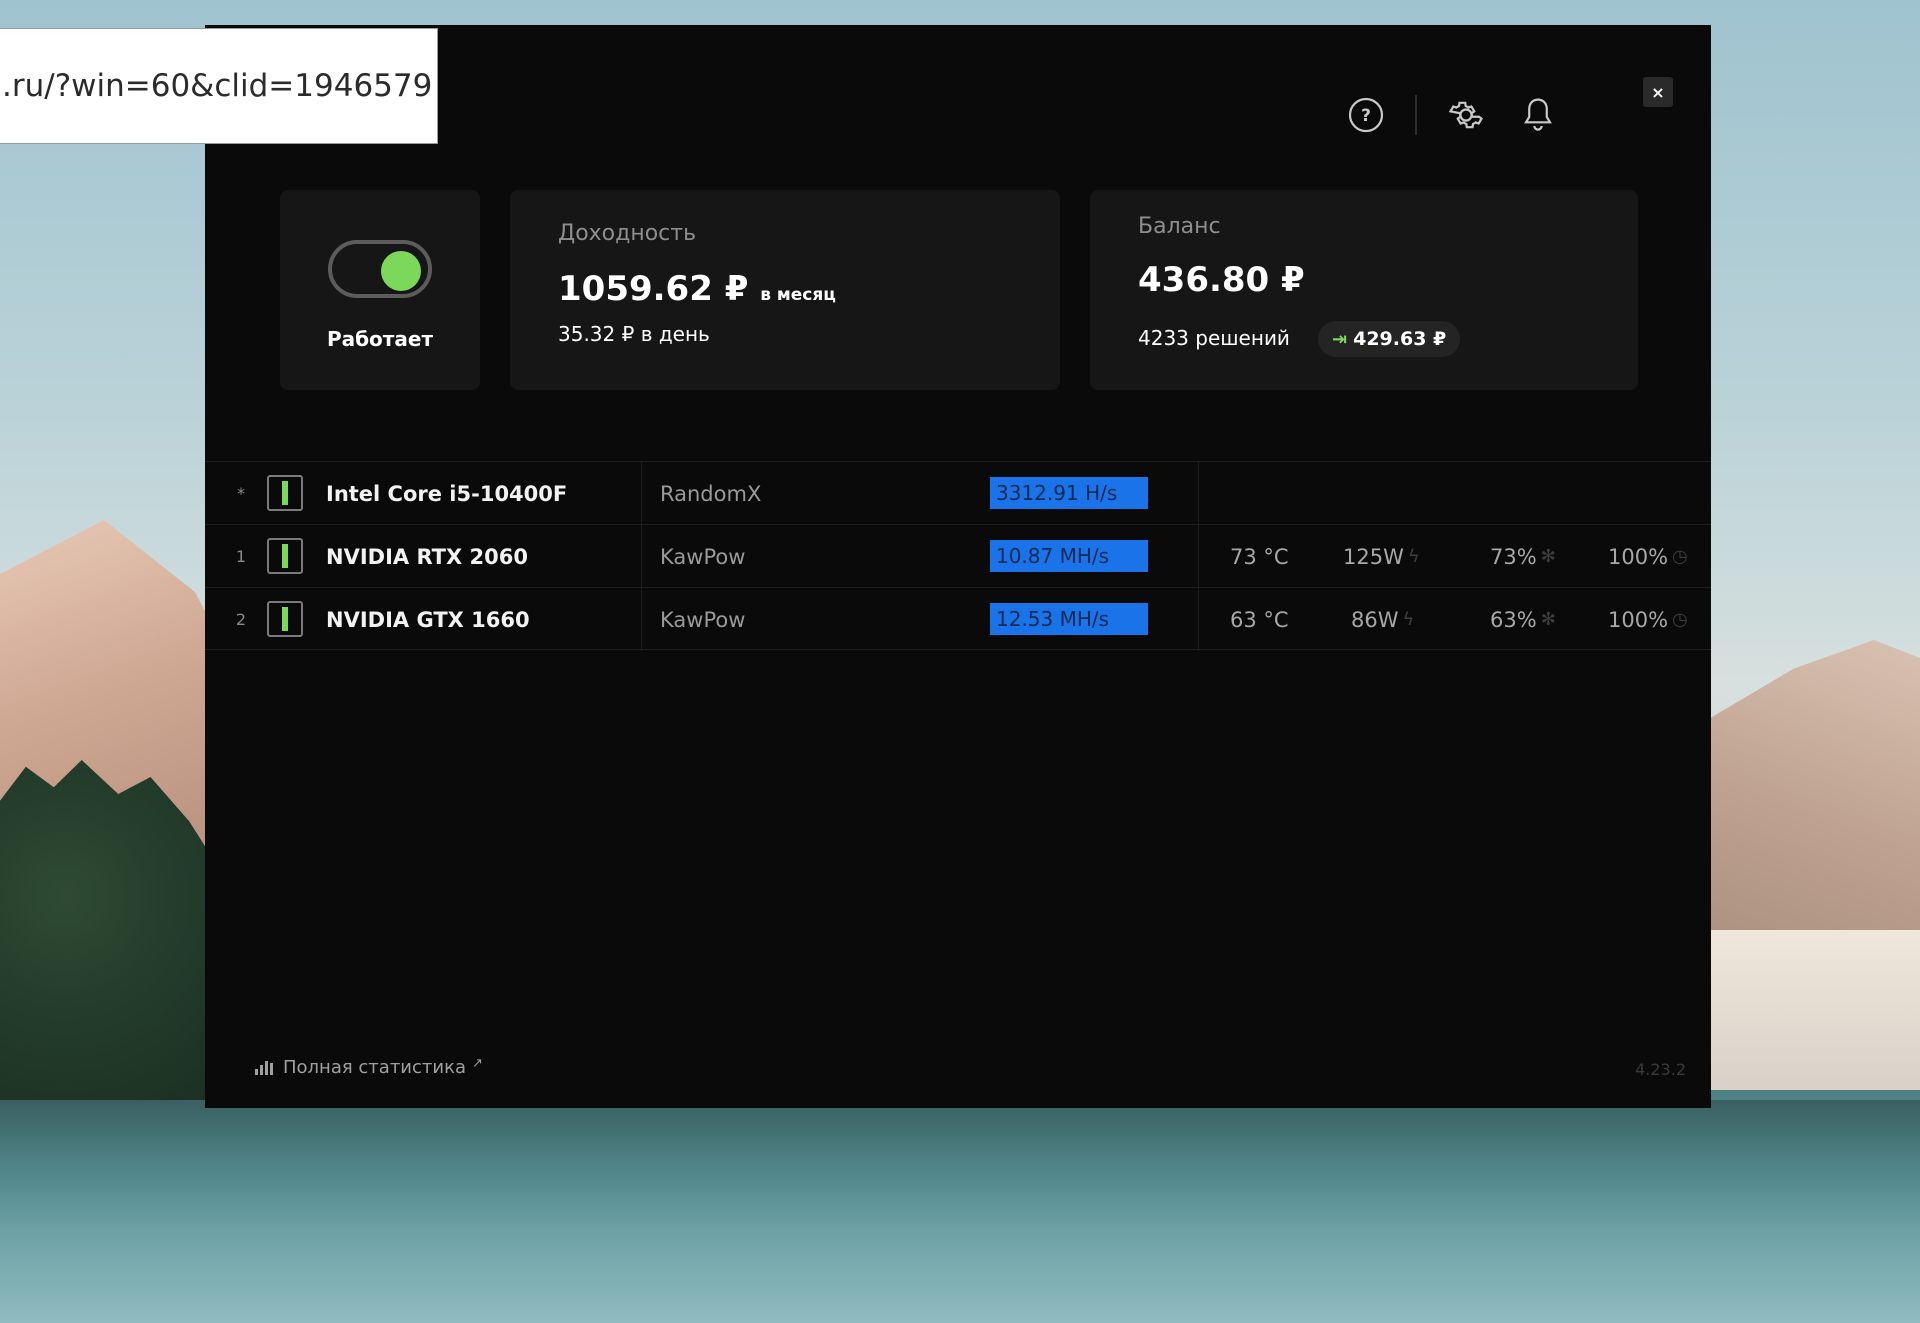 Image resolution: width=1920 pixels, height=1323 pixels. What do you see at coordinates (1069, 619) in the screenshot?
I see `device-hashrate: 12.53 MH/s` at bounding box center [1069, 619].